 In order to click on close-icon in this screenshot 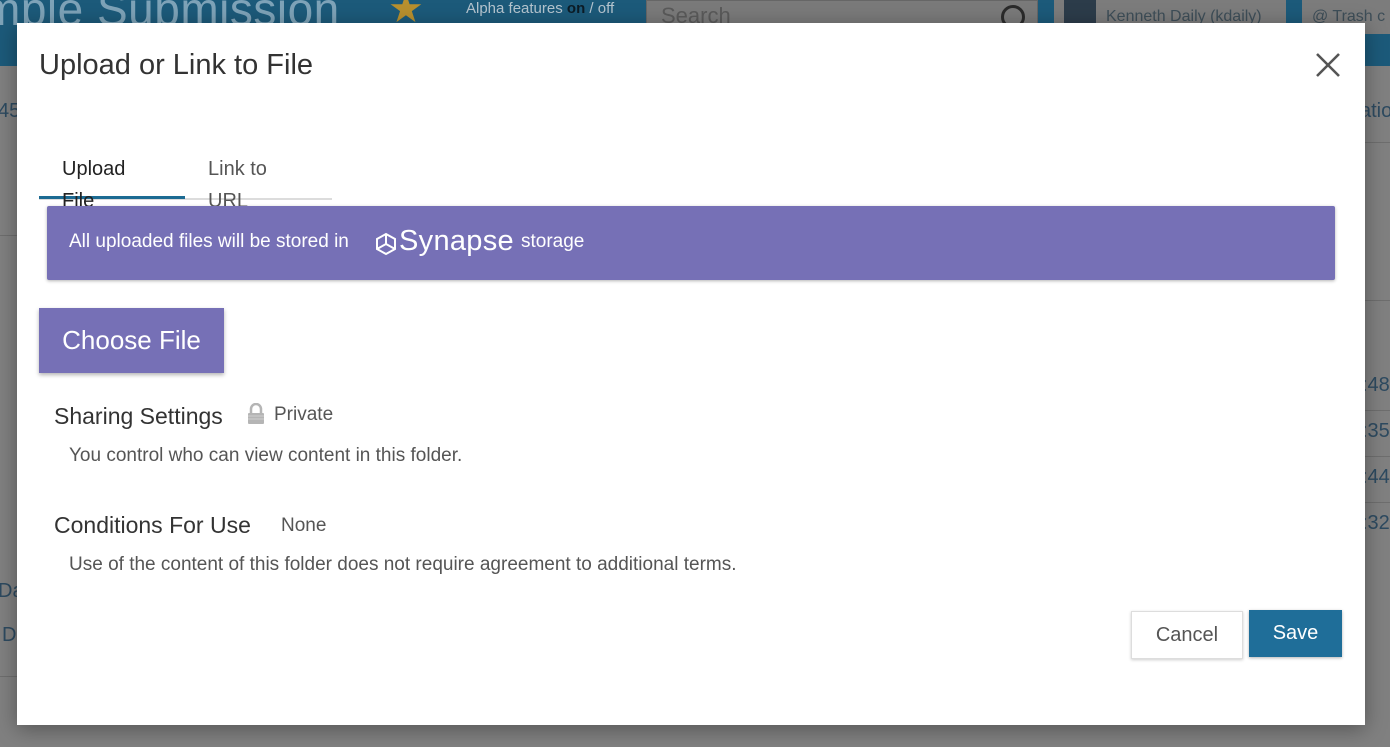, I will do `click(1328, 65)`.